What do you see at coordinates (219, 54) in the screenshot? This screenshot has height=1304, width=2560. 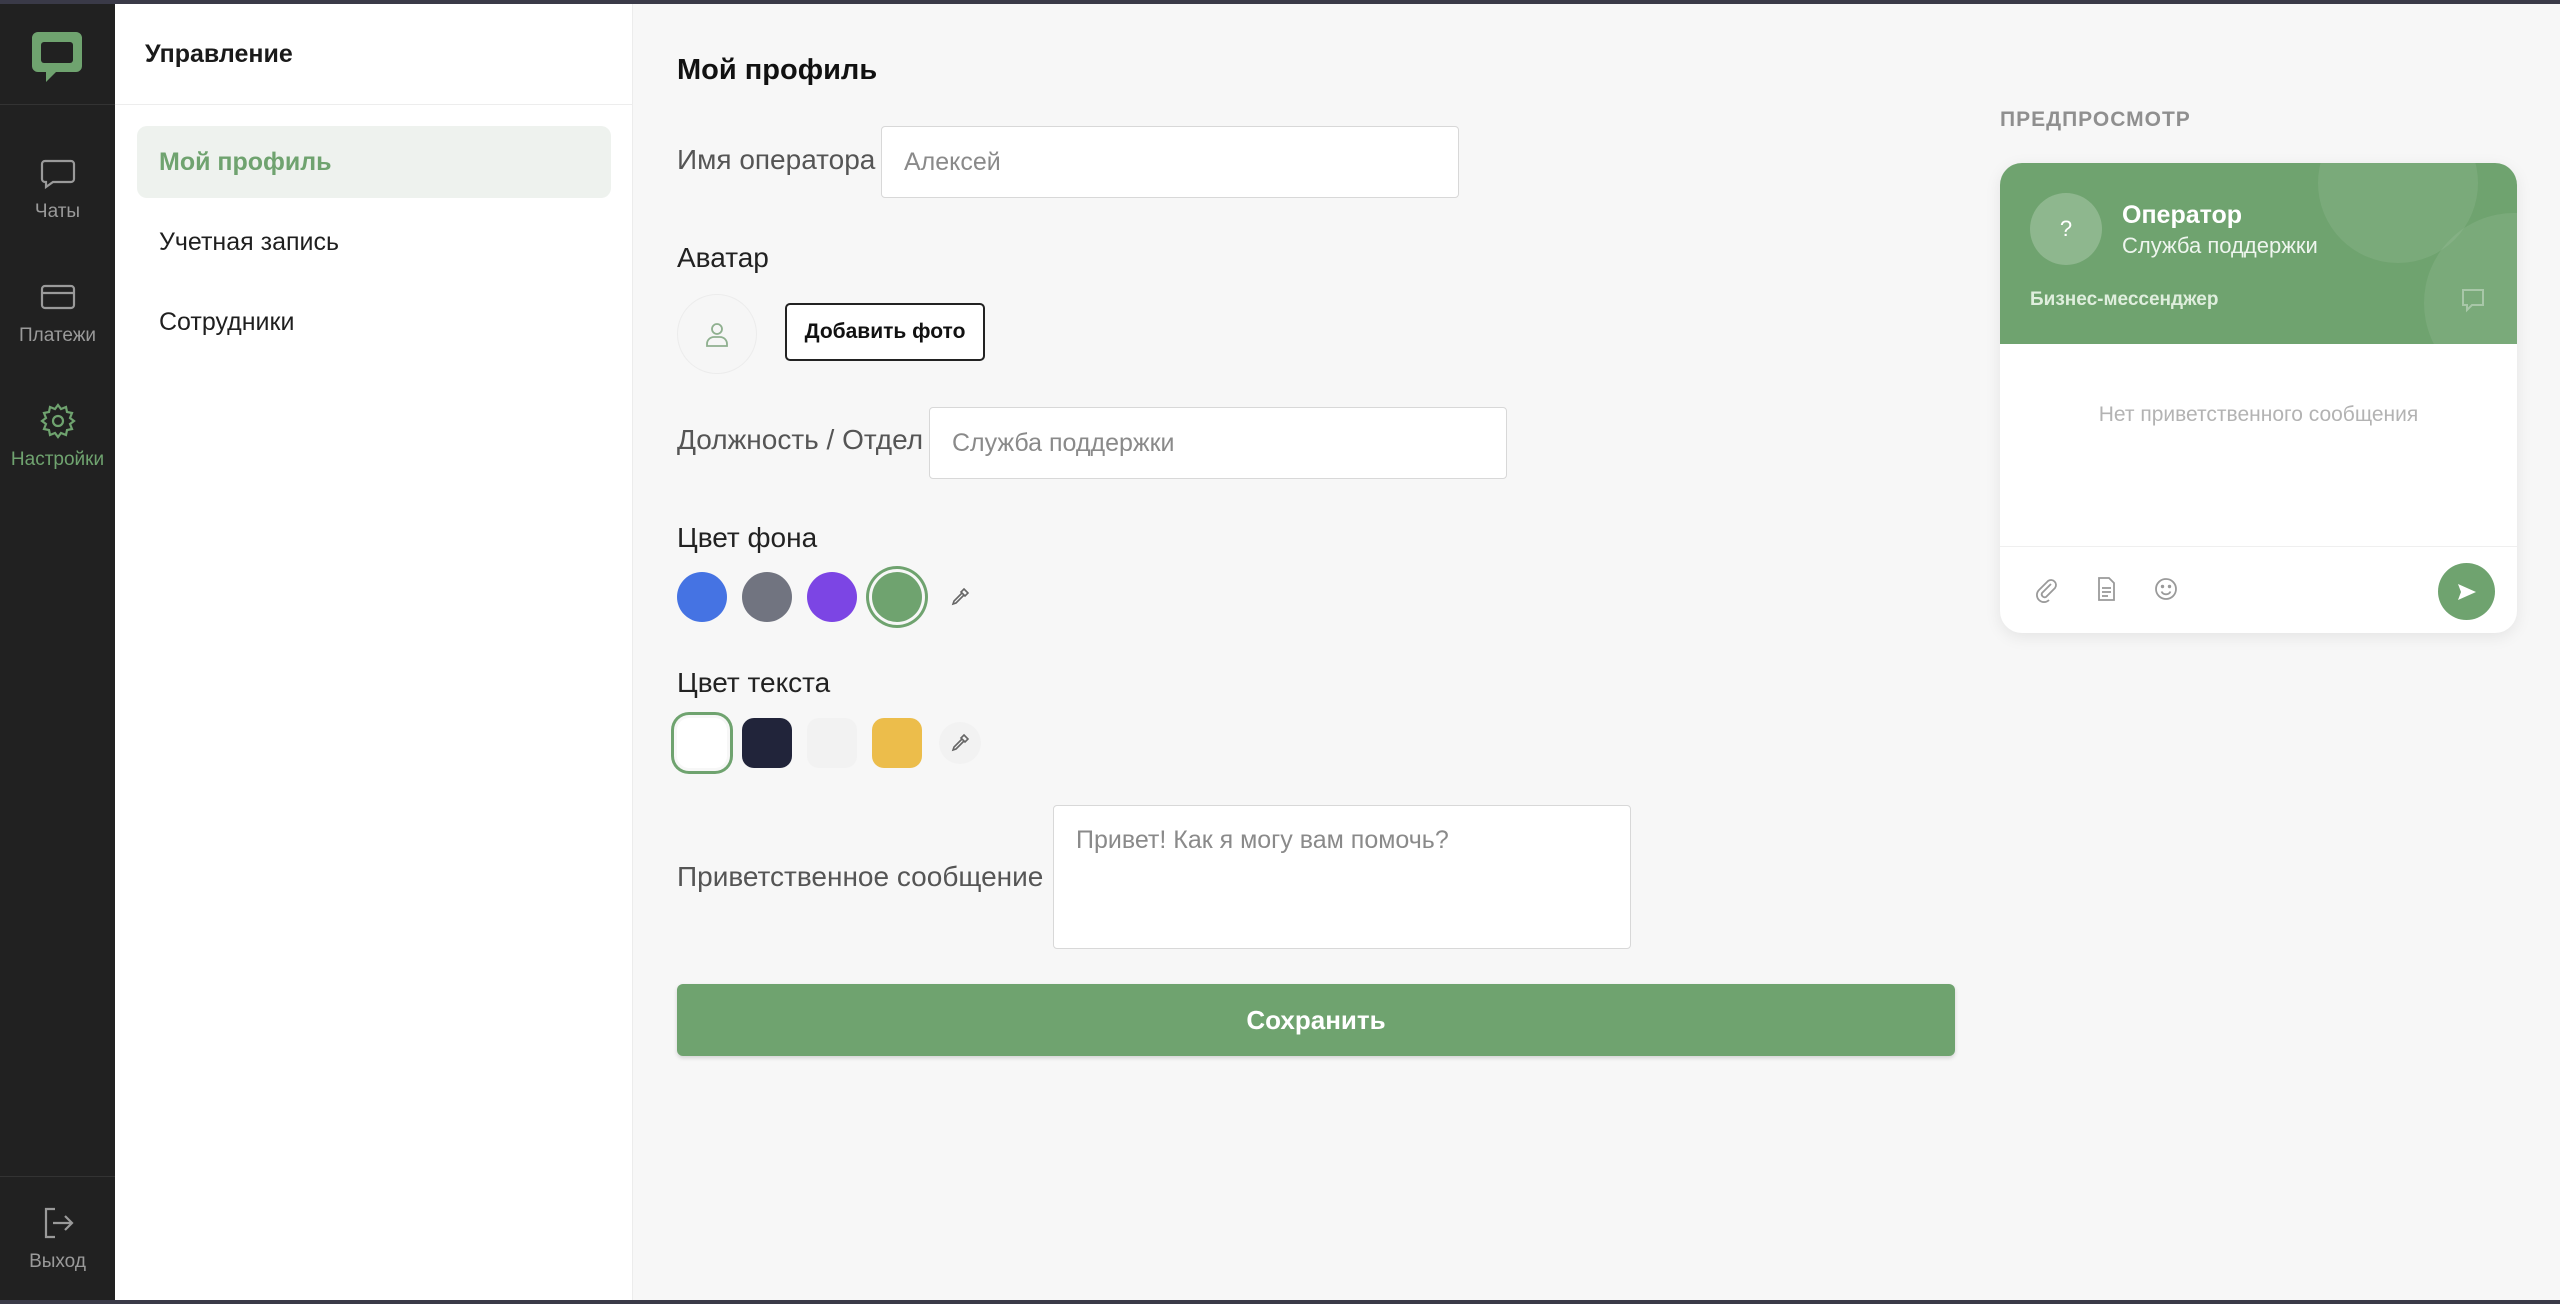 I see `settings-nav-heading: Управление` at bounding box center [219, 54].